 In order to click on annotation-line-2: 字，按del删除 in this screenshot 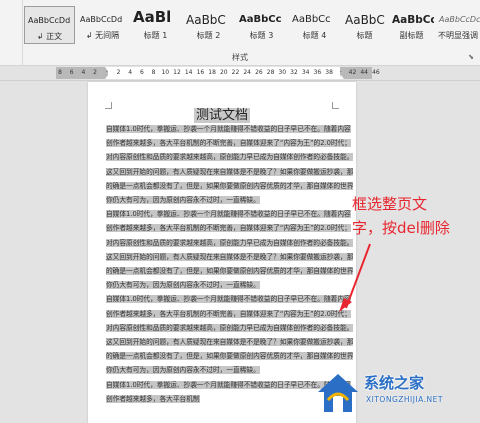, I will do `click(401, 228)`.